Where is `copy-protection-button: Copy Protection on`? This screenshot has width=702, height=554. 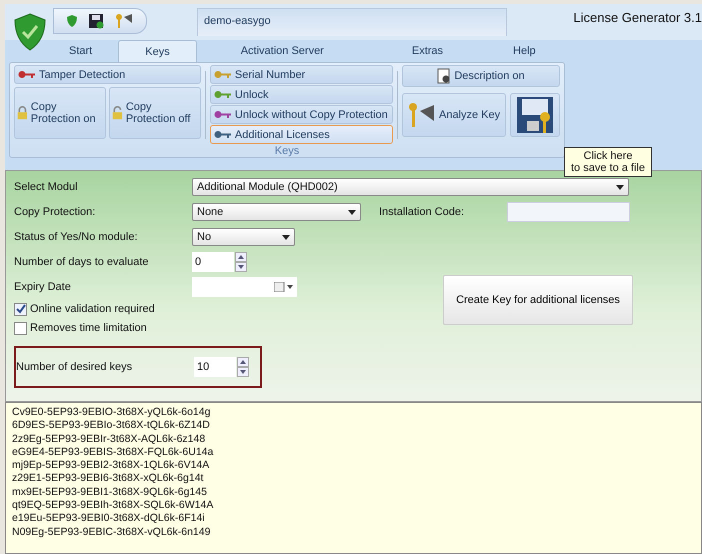
copy-protection-button: Copy Protection on is located at coordinates (60, 113).